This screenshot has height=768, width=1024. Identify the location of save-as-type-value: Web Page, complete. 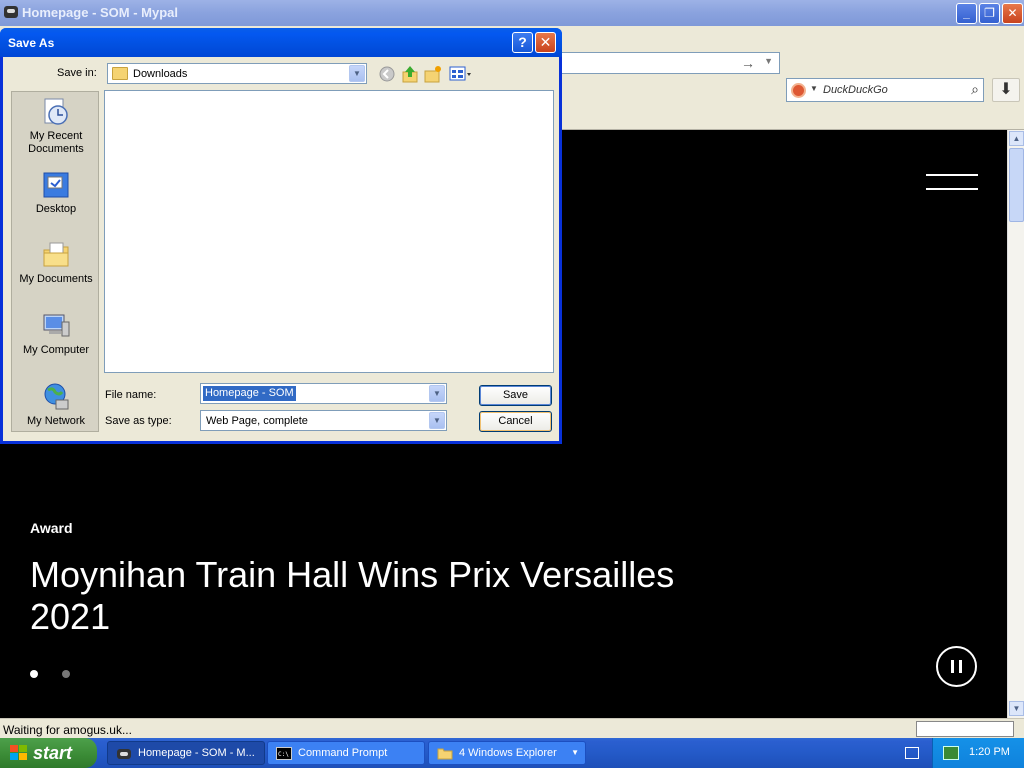
(257, 421).